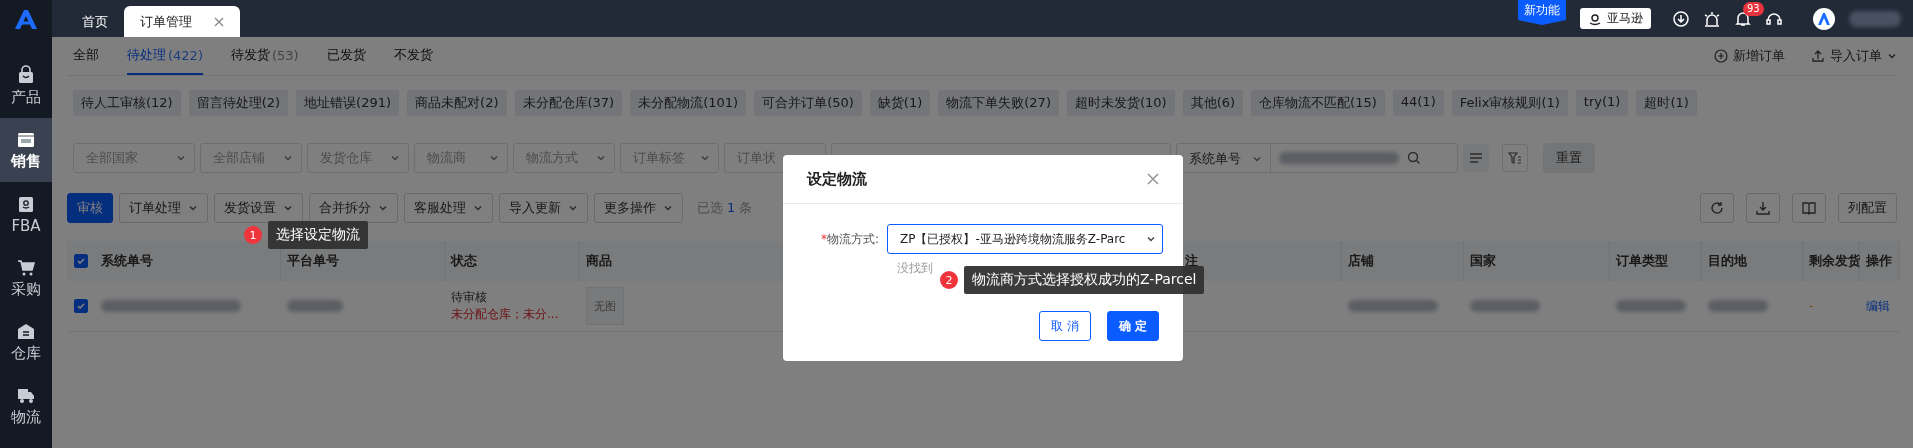  What do you see at coordinates (26, 150) in the screenshot?
I see `sidebar-item: 销售` at bounding box center [26, 150].